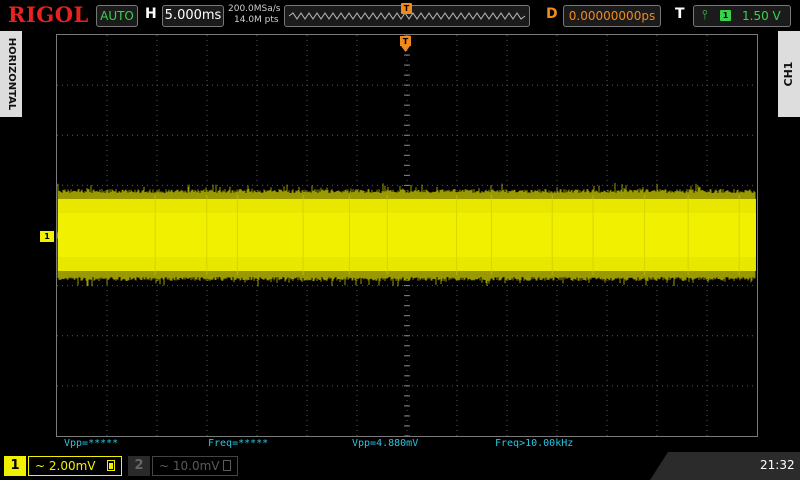 The image size is (800, 480). I want to click on trigger-settings-readout: ⫯ 1 1.50 V, so click(742, 16).